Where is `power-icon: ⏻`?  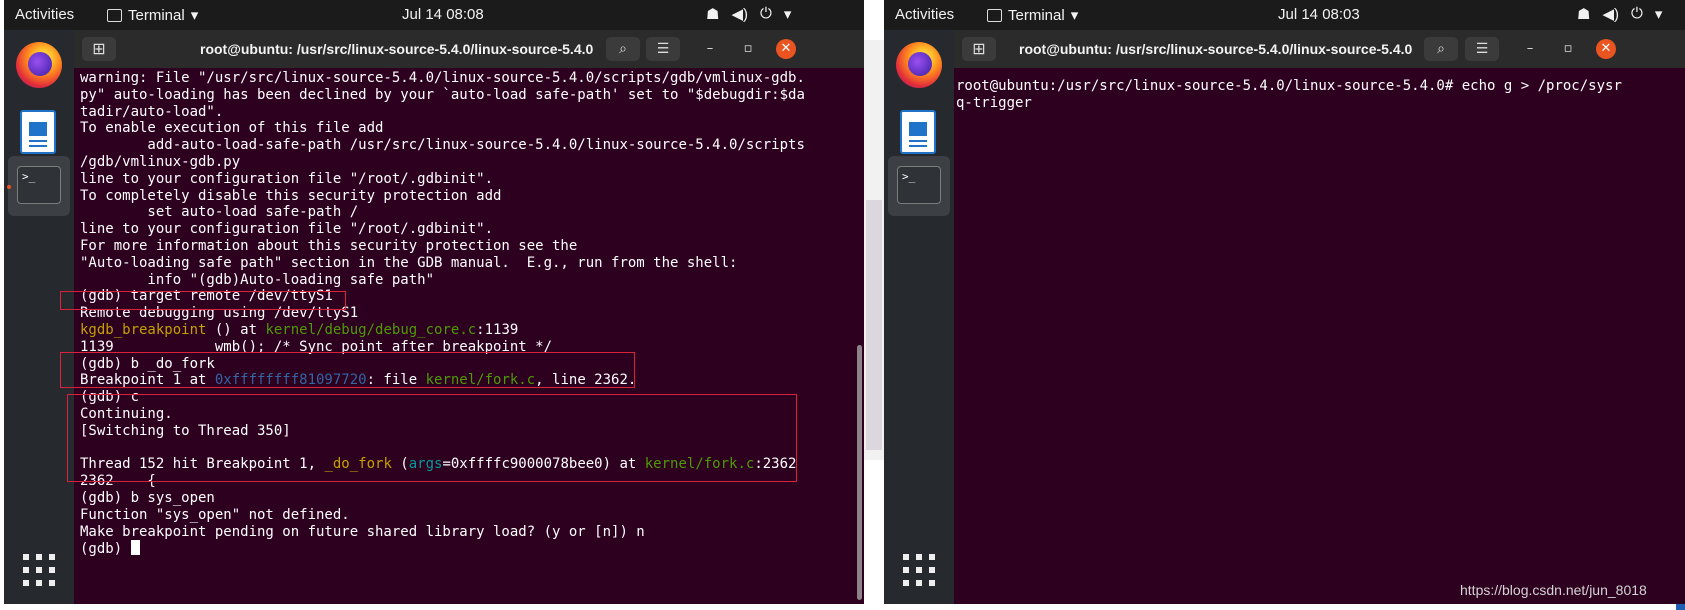 power-icon: ⏻ is located at coordinates (765, 13).